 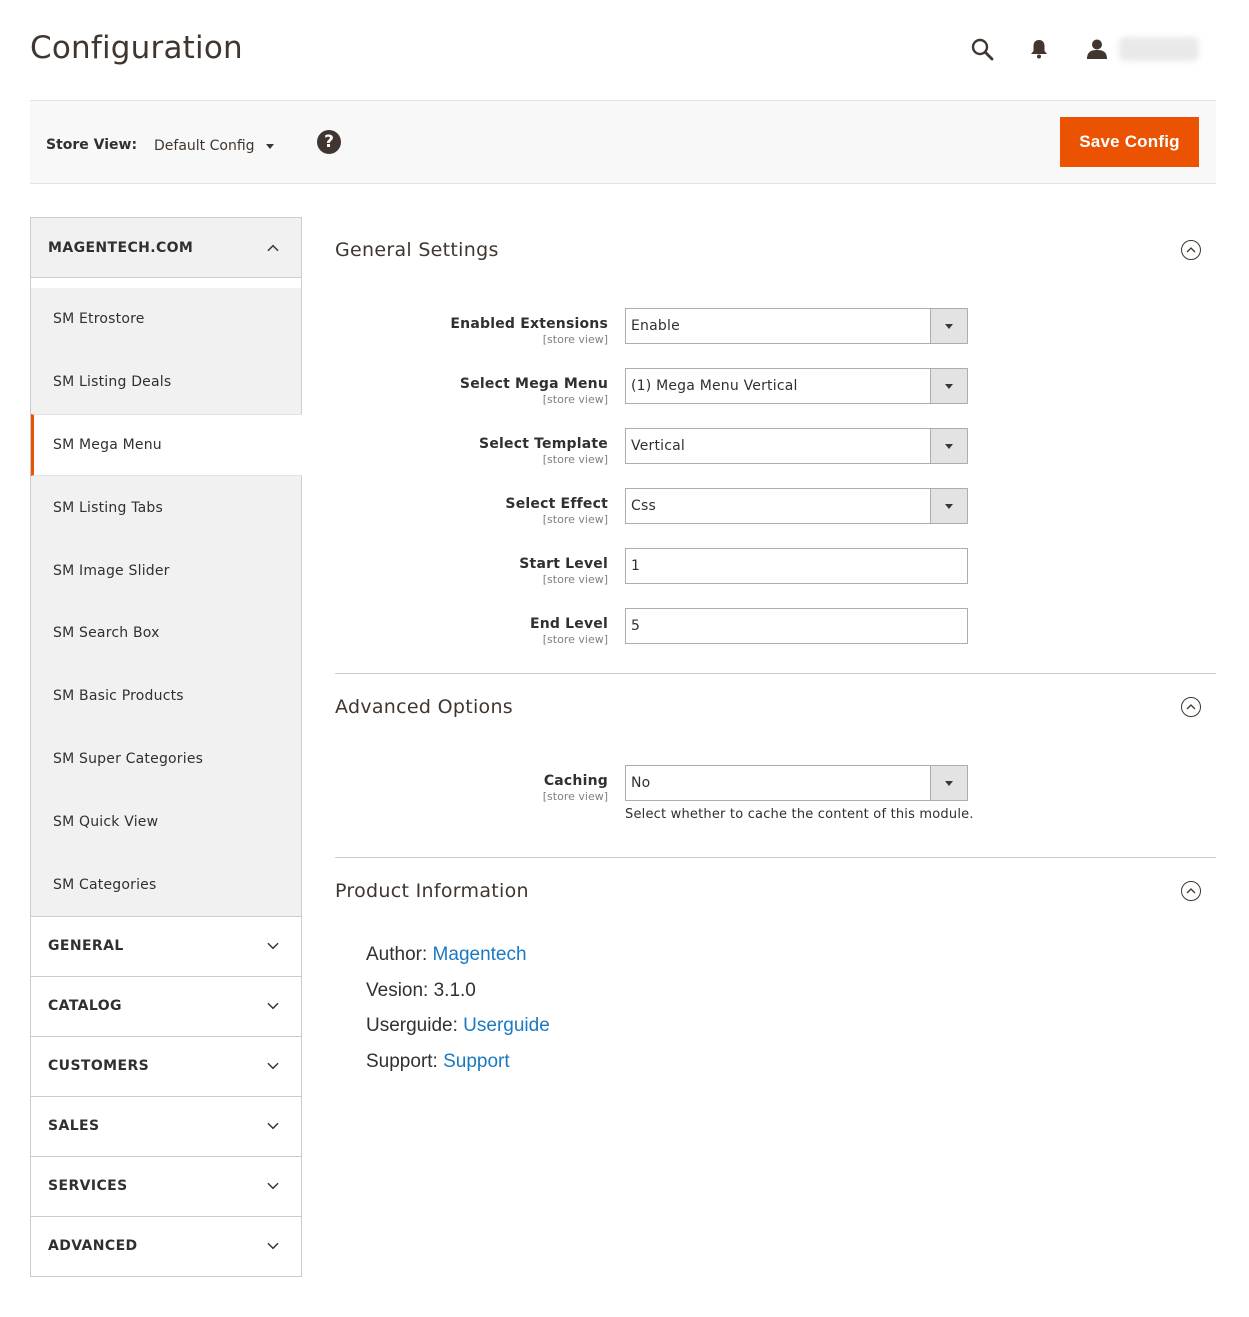 I want to click on field-label: Start Level [store view], so click(x=563, y=571).